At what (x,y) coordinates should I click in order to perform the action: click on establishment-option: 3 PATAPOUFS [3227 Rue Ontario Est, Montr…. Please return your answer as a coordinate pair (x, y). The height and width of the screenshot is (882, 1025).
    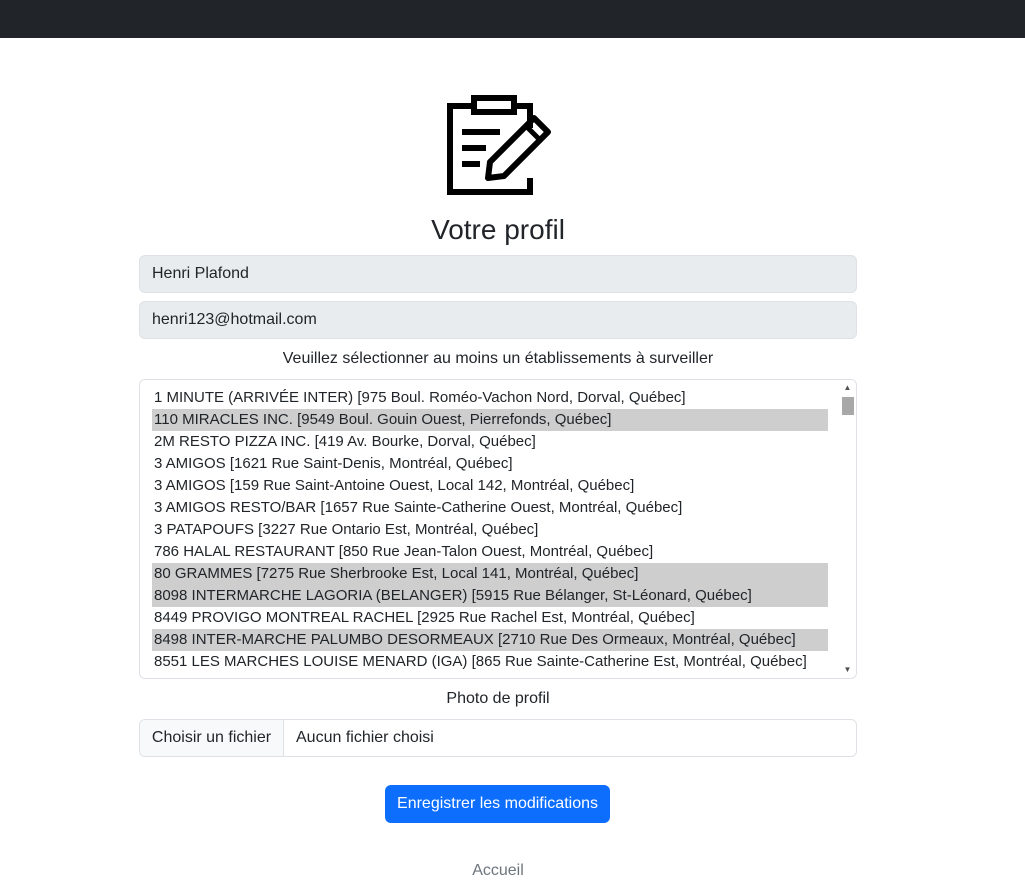
    Looking at the image, I should click on (490, 530).